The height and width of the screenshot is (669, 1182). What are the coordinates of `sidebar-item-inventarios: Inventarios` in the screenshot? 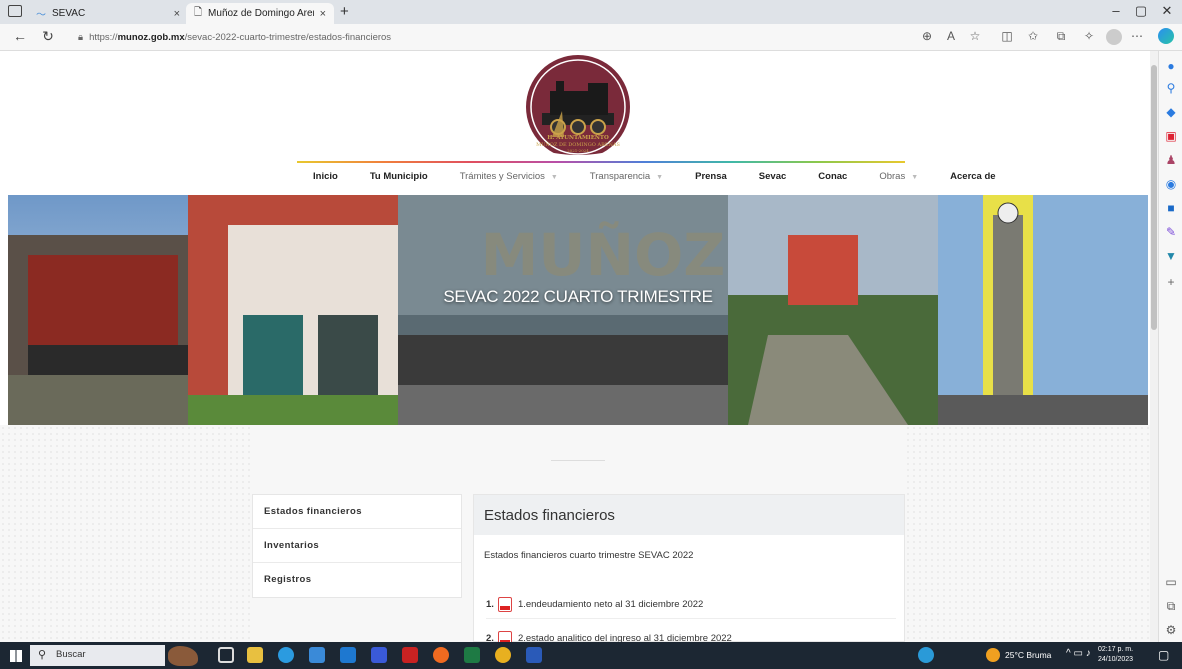 It's located at (357, 546).